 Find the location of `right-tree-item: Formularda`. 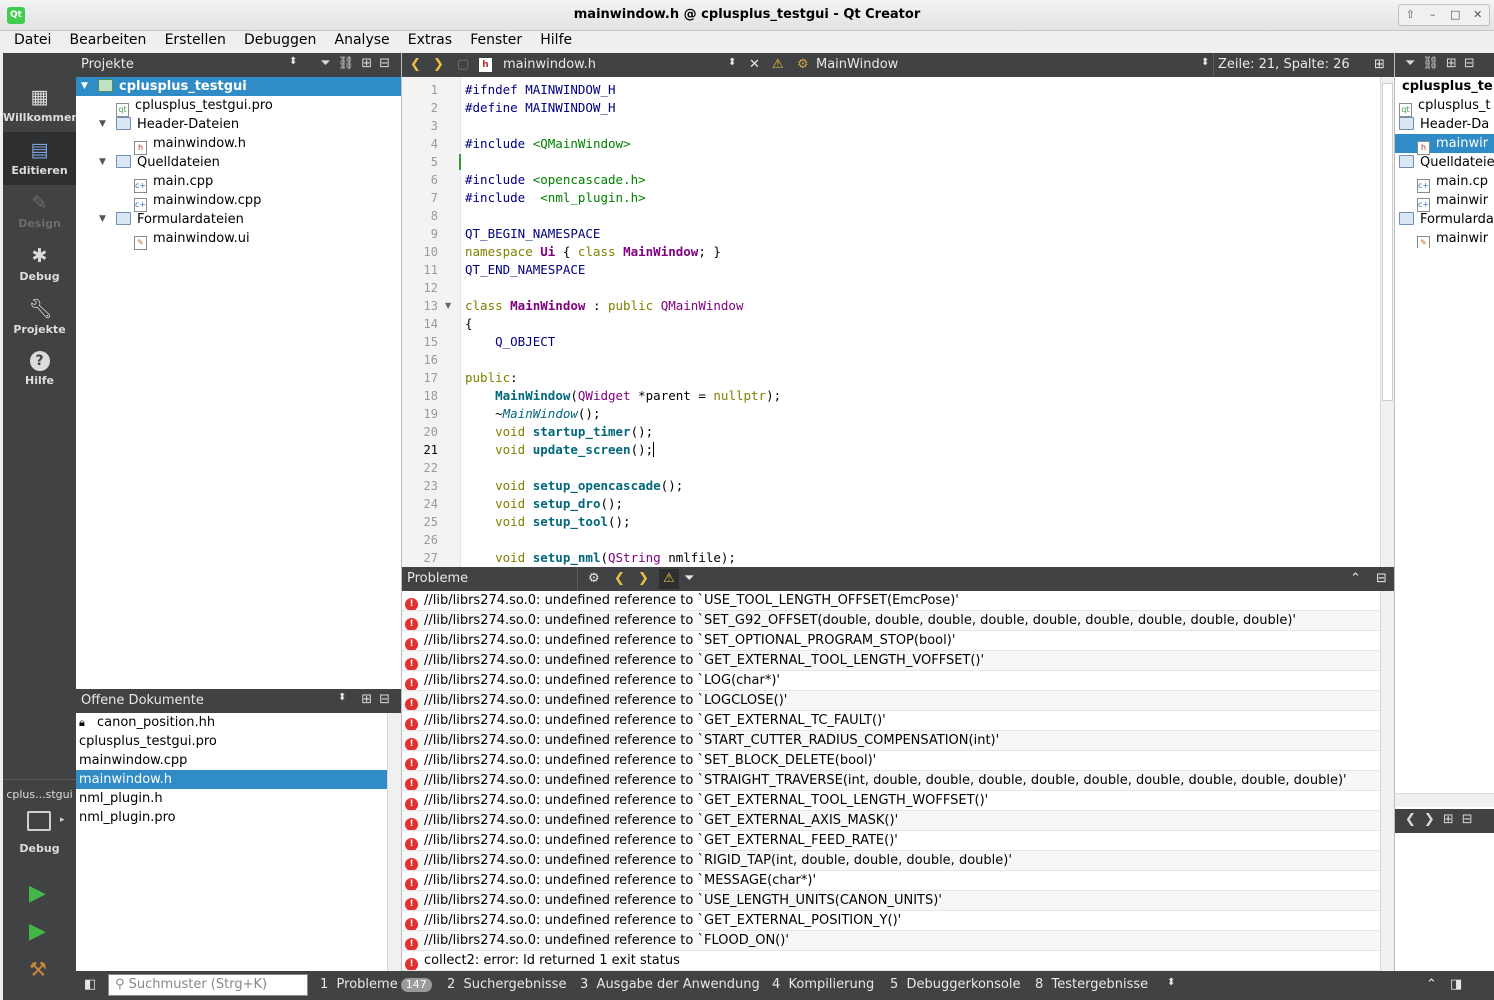

right-tree-item: Formularda is located at coordinates (1444, 219).